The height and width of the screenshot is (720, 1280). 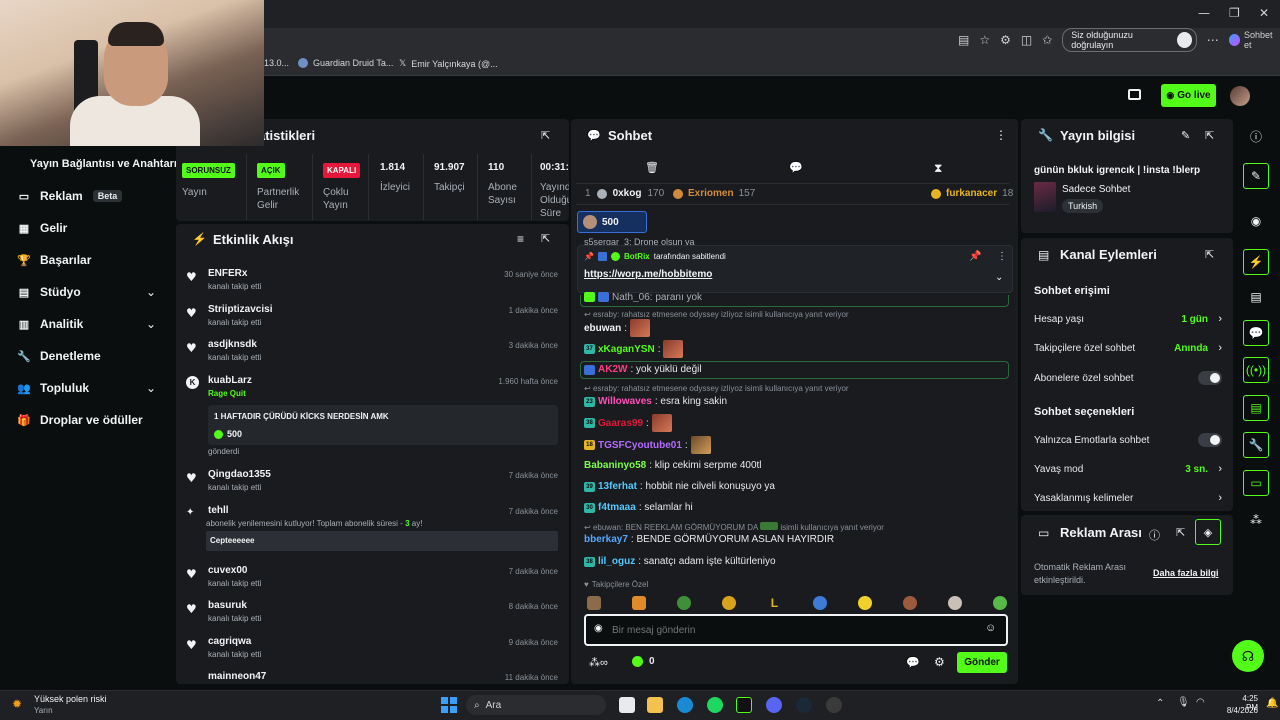 I want to click on emote-2-icon, so click(x=639, y=603).